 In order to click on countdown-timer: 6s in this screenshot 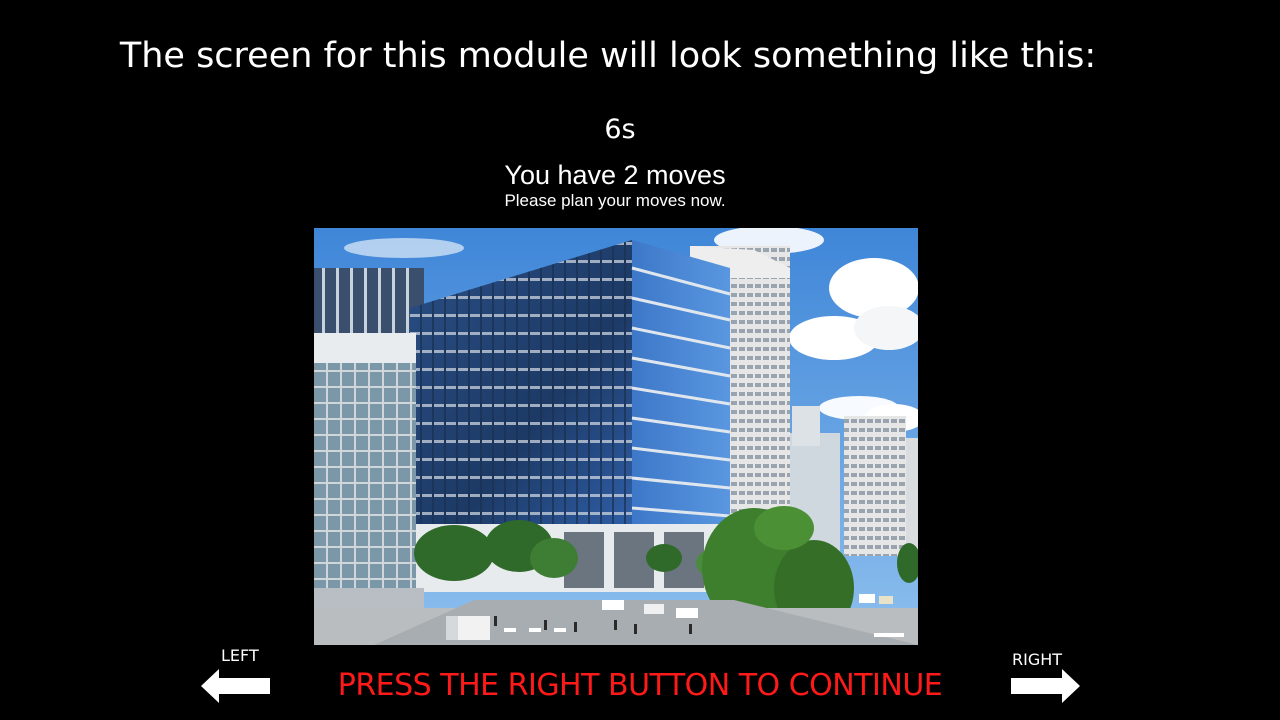, I will do `click(620, 129)`.